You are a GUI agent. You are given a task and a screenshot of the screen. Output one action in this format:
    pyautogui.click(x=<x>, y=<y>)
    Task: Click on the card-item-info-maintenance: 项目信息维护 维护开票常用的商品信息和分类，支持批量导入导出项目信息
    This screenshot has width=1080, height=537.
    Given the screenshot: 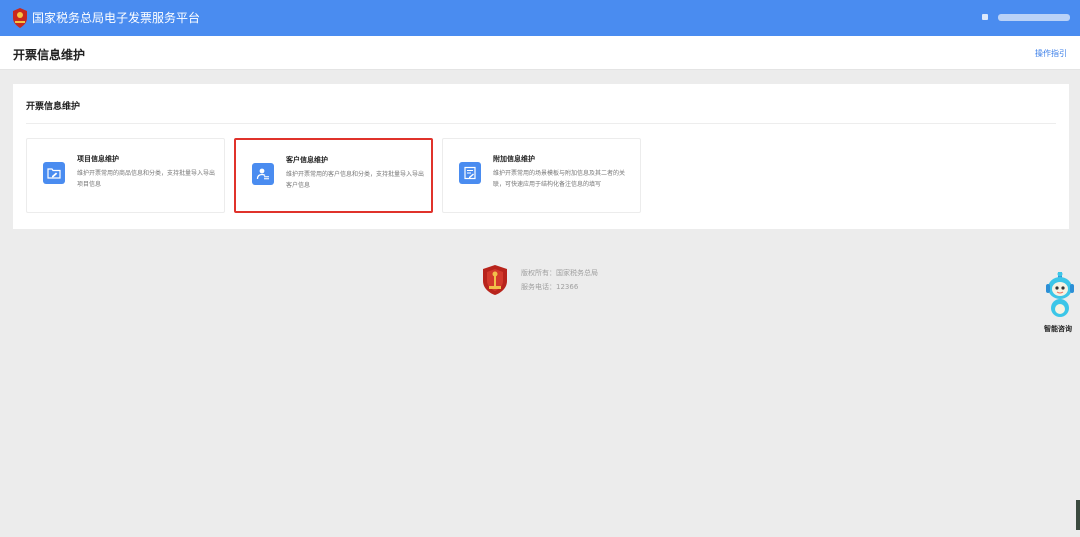 What is the action you would take?
    pyautogui.click(x=125, y=175)
    